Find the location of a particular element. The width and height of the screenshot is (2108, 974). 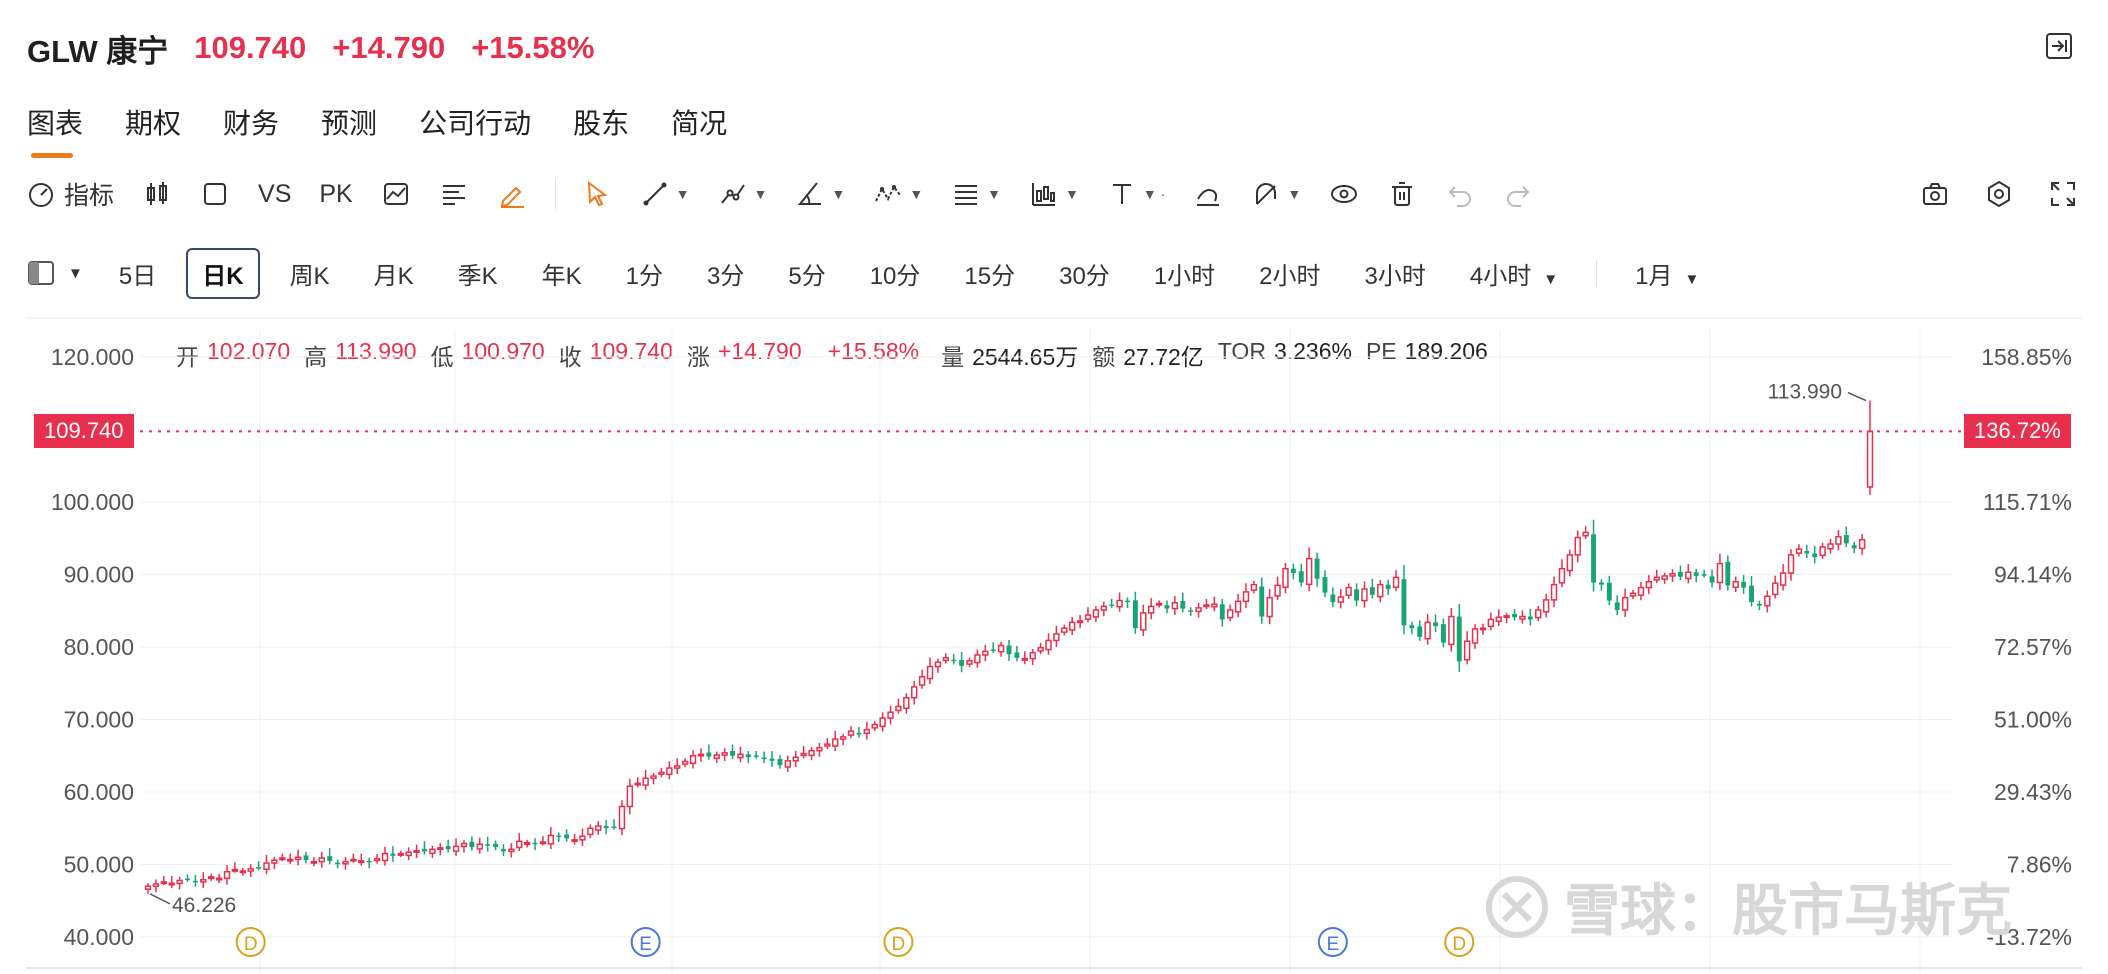

current-pct-tag: 136.72% is located at coordinates (2017, 431).